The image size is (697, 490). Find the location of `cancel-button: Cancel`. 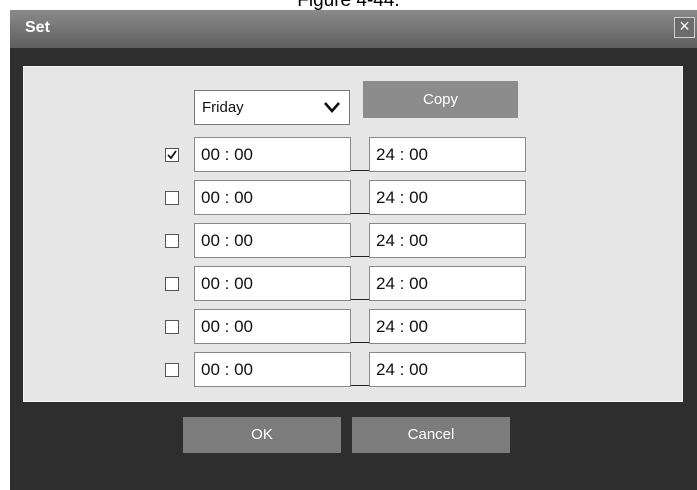

cancel-button: Cancel is located at coordinates (431, 435).